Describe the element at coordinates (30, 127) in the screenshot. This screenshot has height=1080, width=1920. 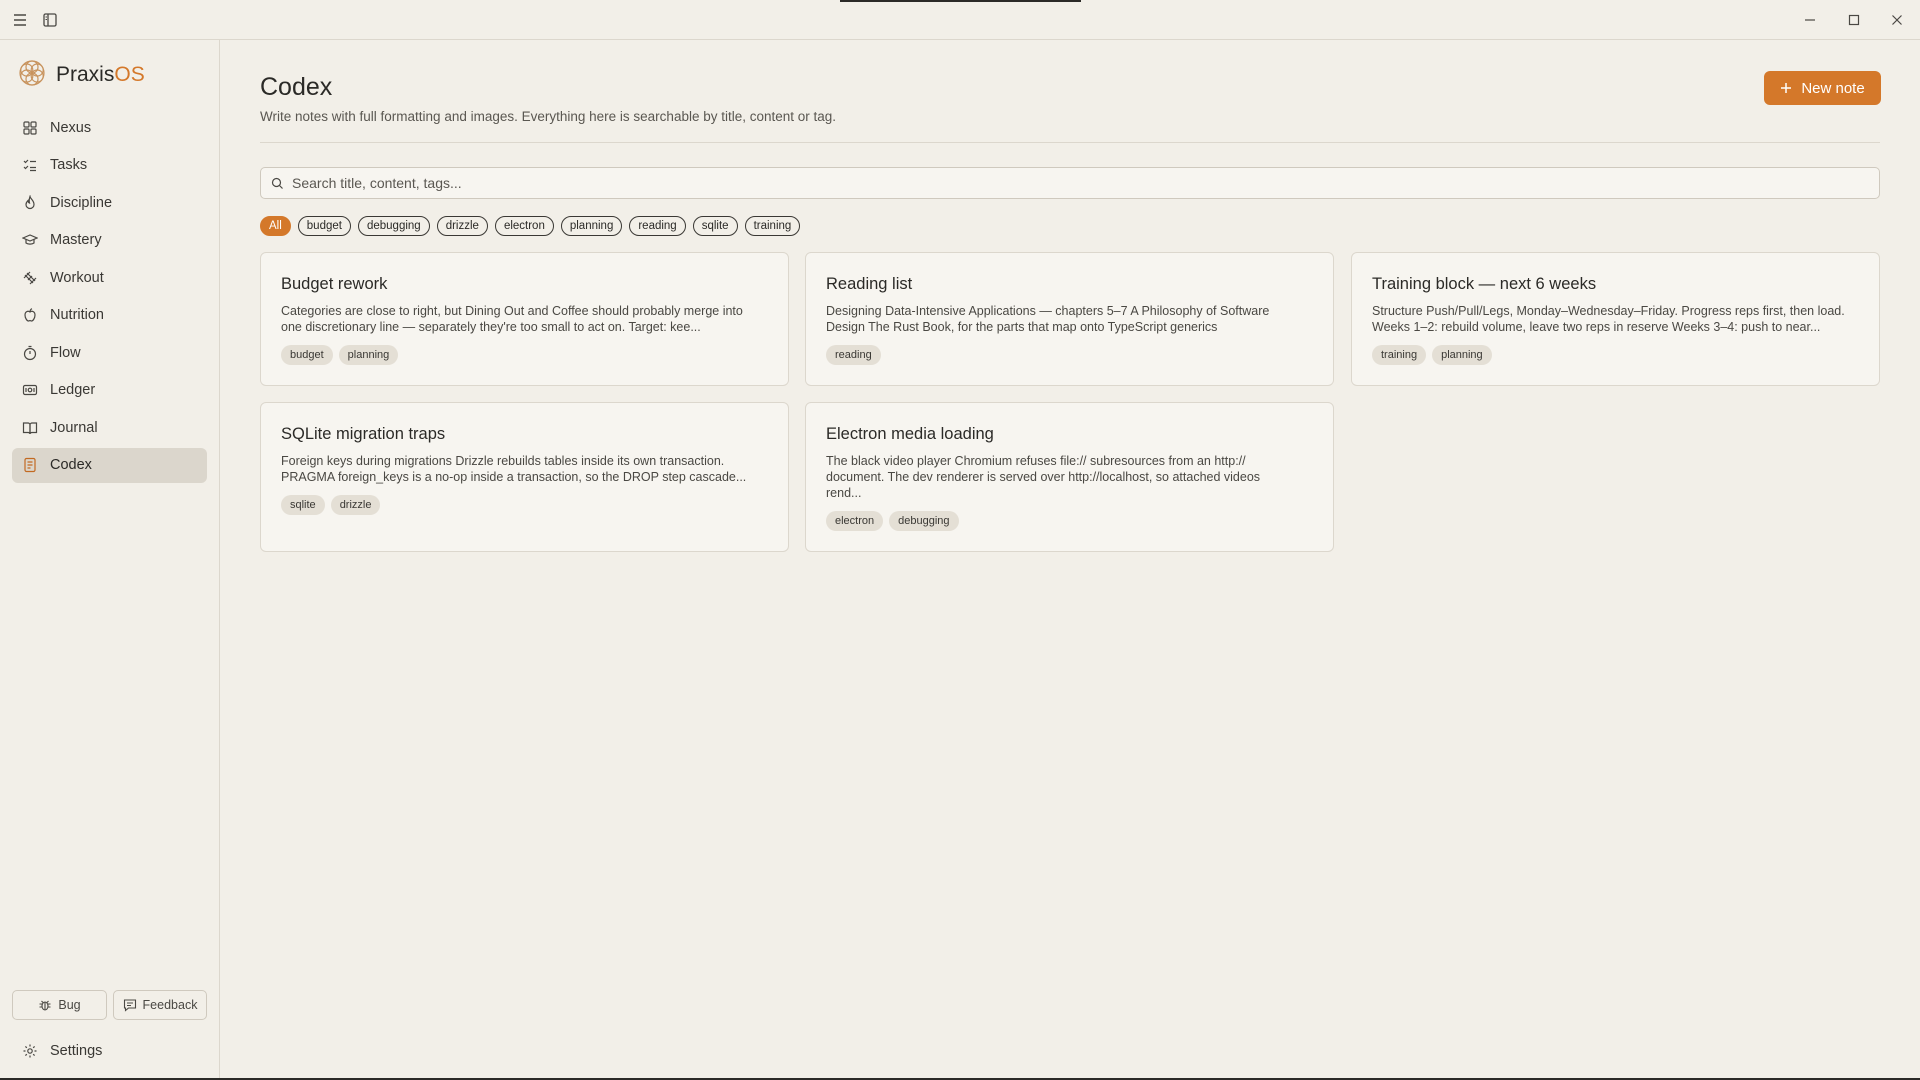
I see `grid-icon` at that location.